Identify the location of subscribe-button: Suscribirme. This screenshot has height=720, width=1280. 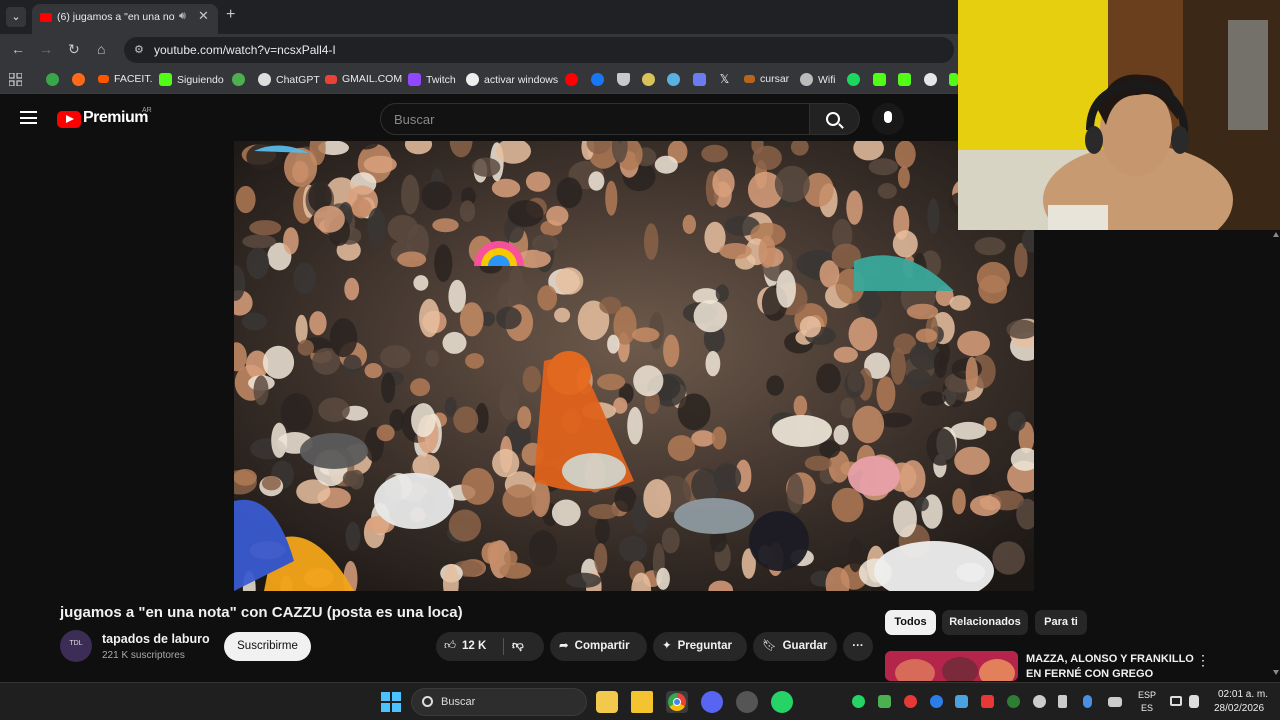
(267, 646).